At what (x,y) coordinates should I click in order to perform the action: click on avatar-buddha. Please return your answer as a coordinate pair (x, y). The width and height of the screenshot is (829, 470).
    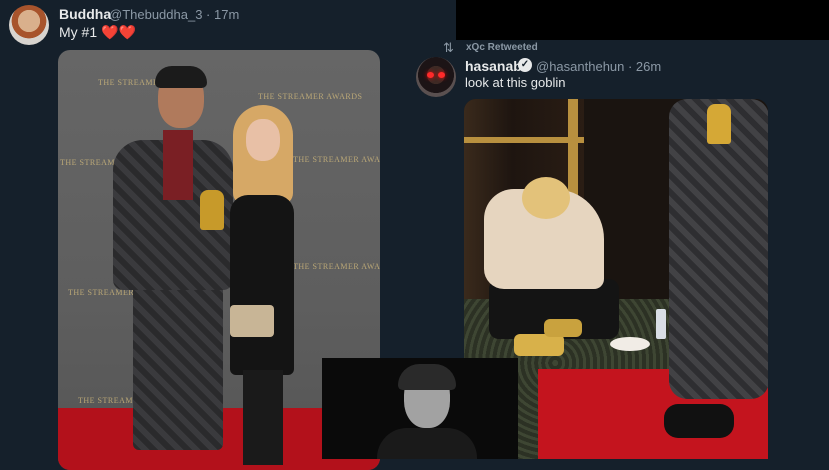
    Looking at the image, I should click on (29, 25).